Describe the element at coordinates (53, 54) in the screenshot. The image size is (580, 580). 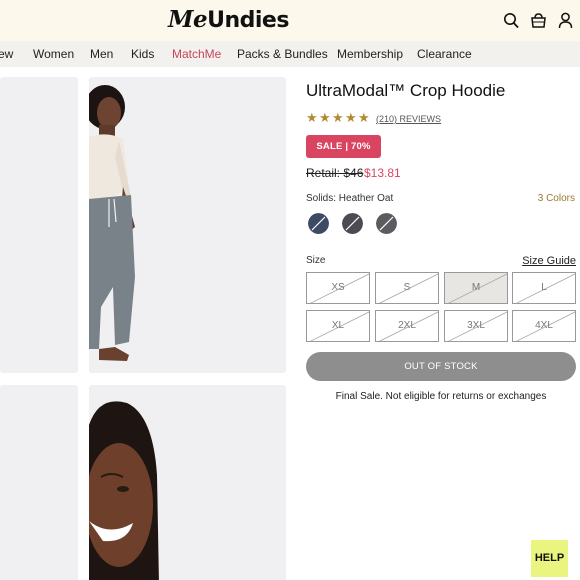
I see `nav-item-women: Women` at that location.